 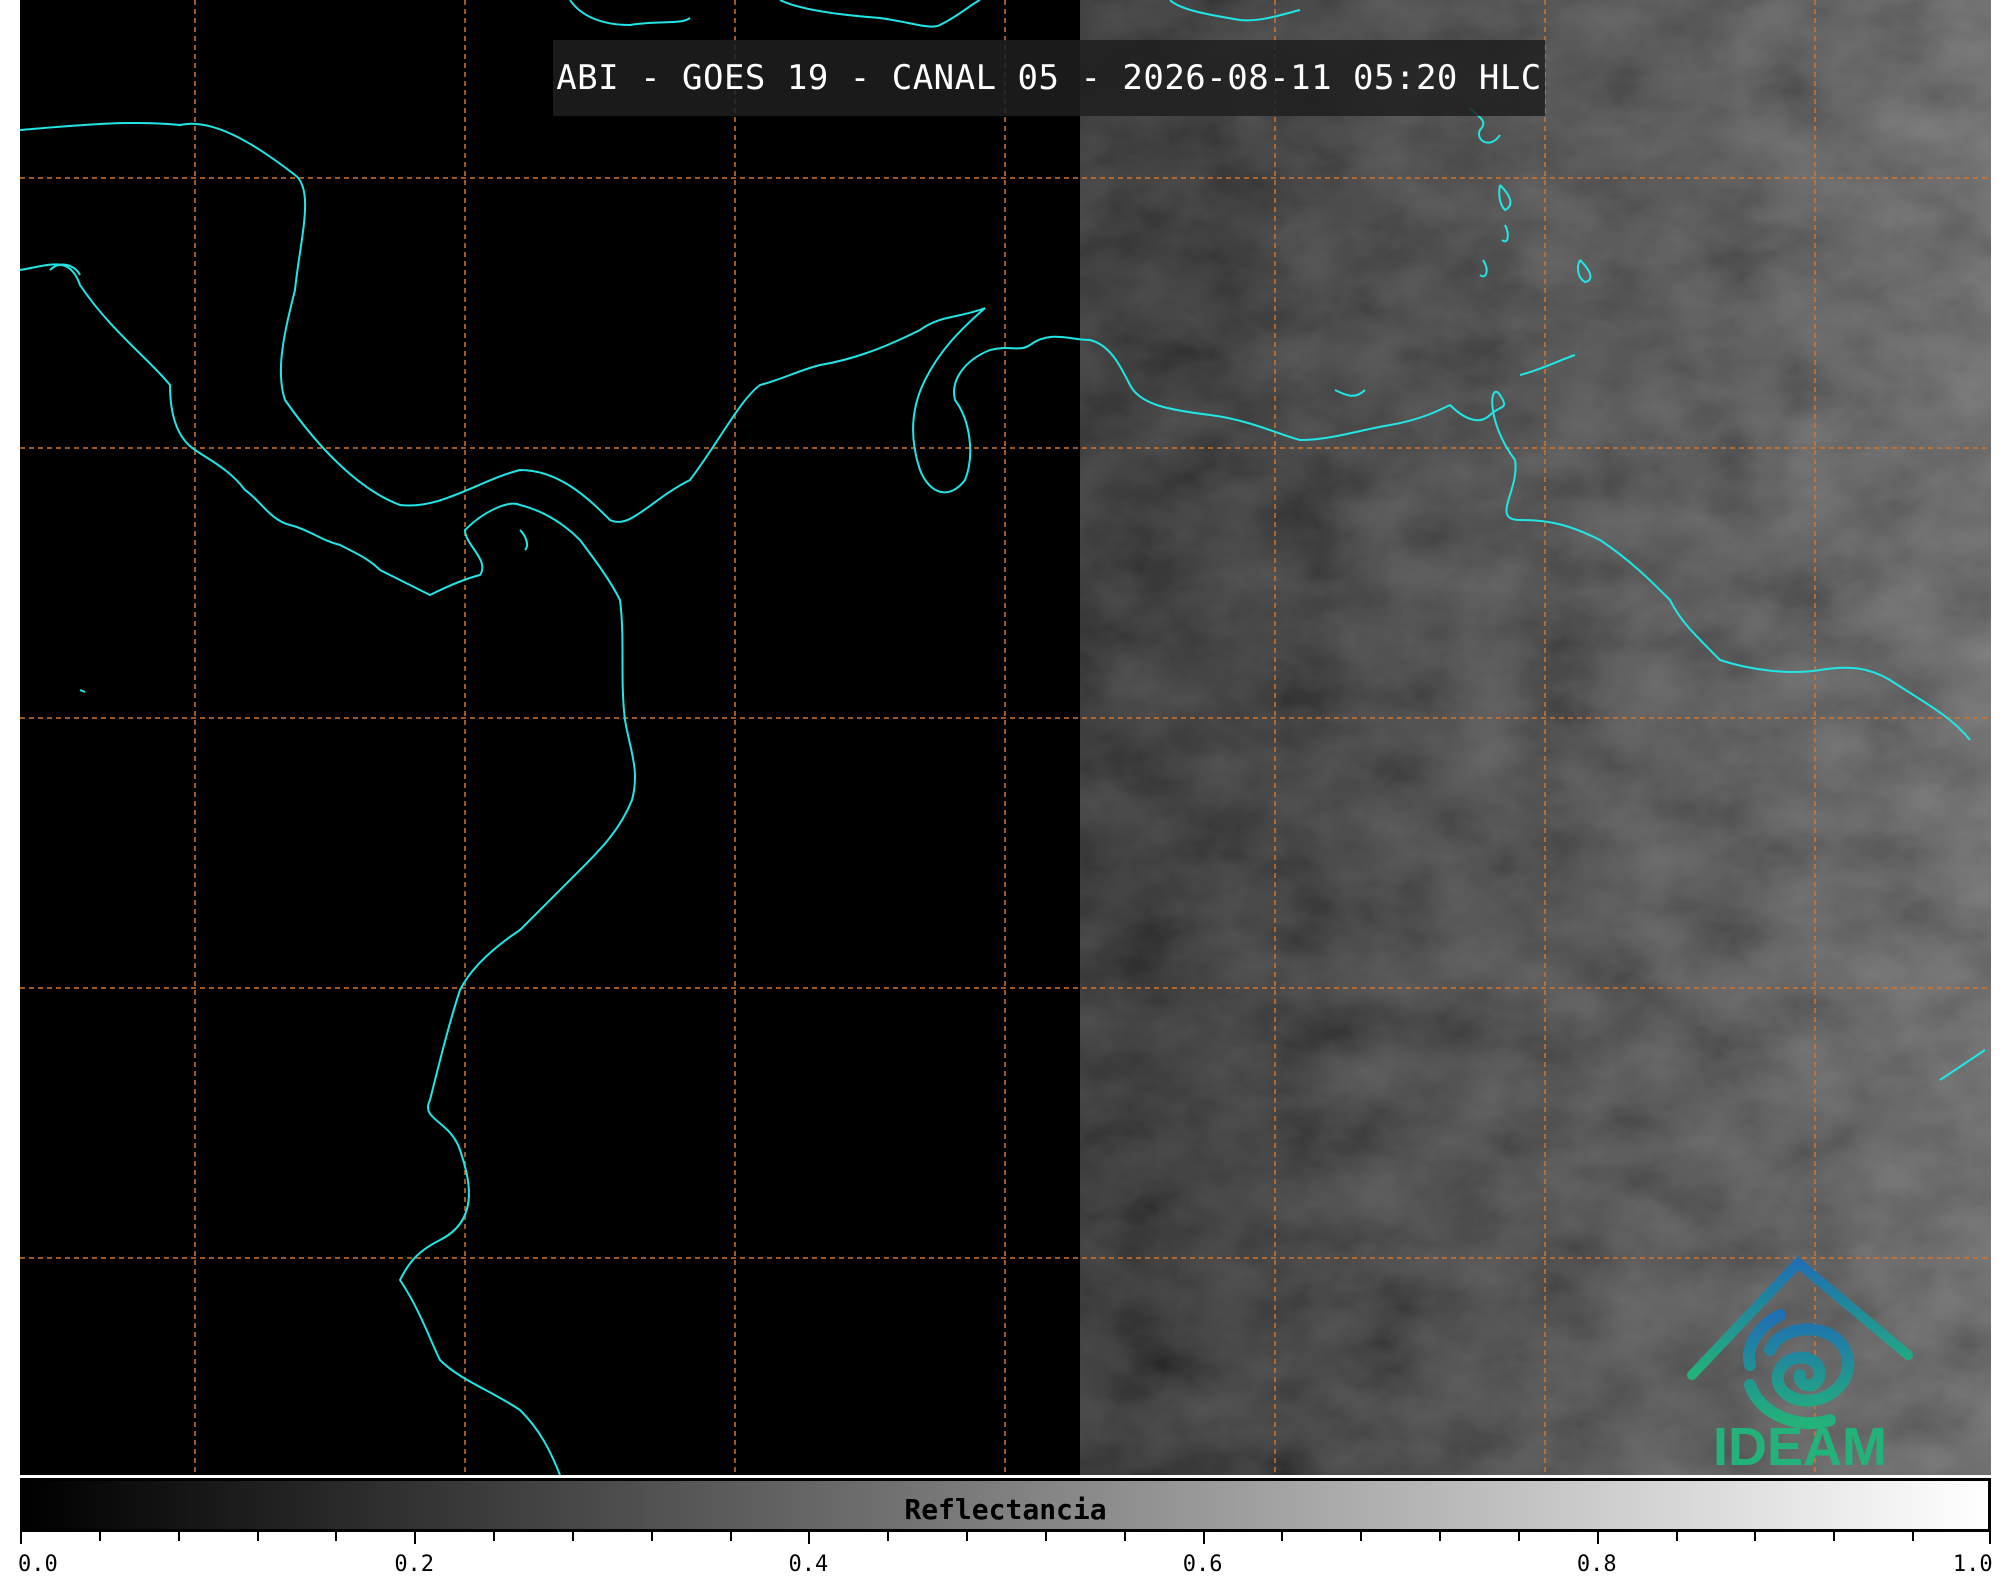 I want to click on tick-label: 0.8, so click(x=1596, y=1564).